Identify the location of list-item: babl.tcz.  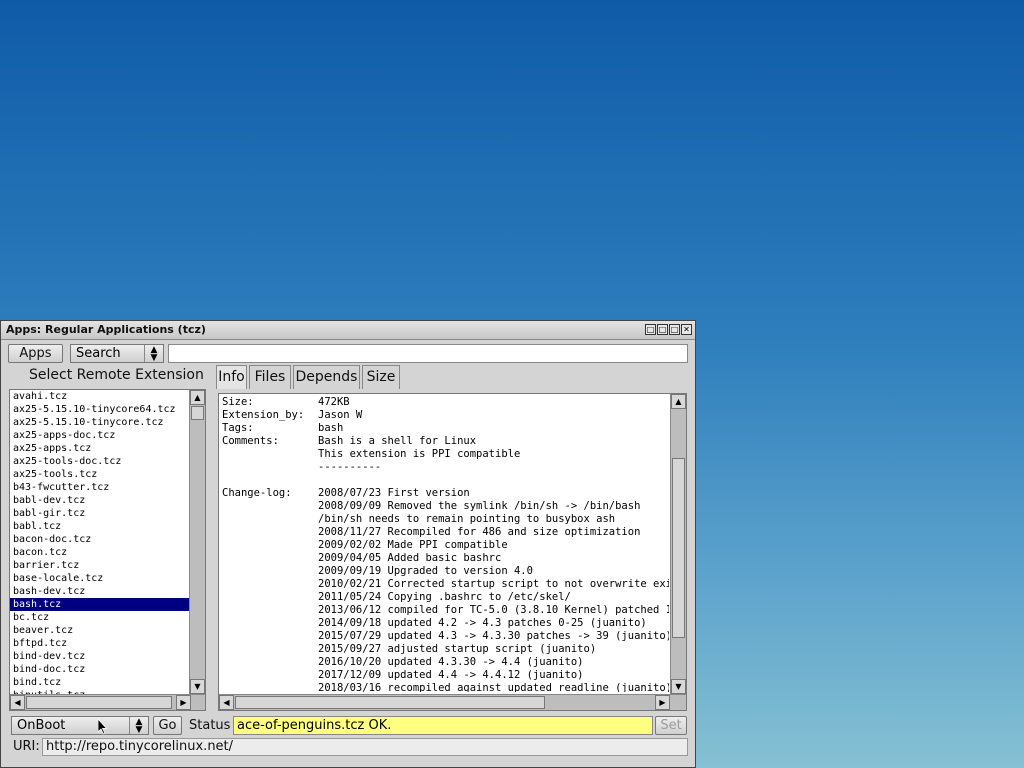
(100, 526).